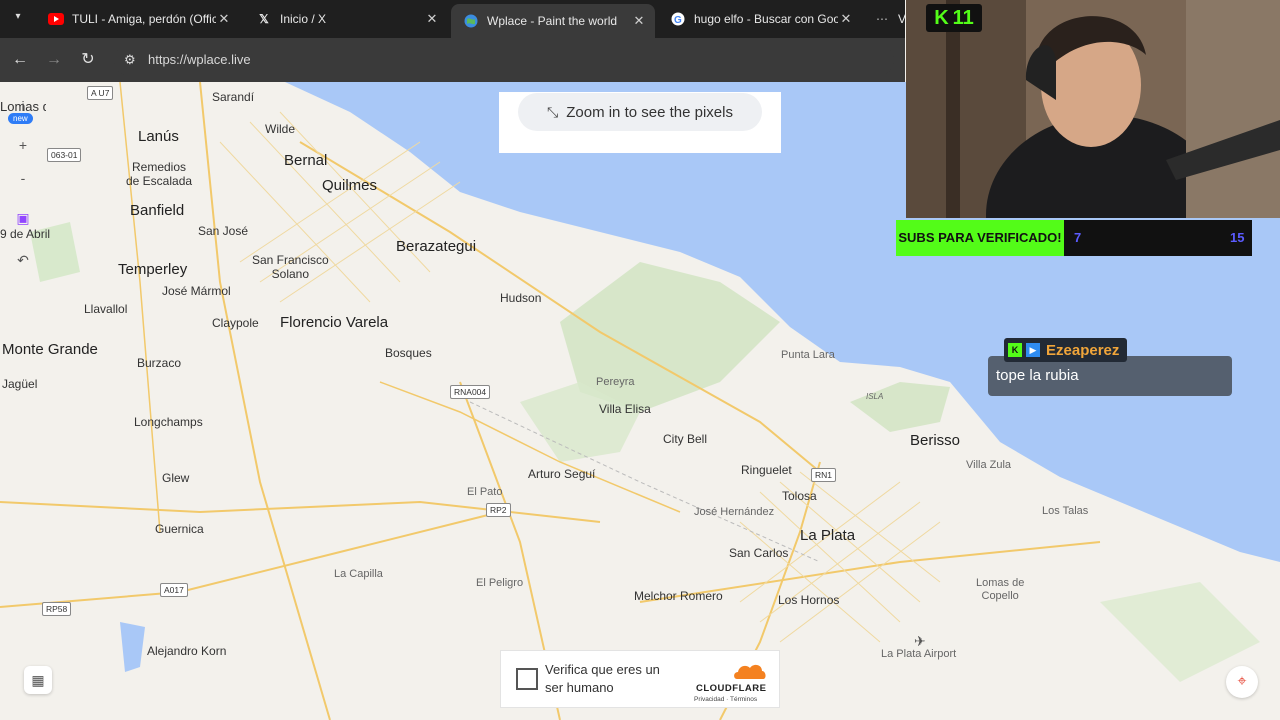 Image resolution: width=1280 pixels, height=720 pixels. What do you see at coordinates (176, 478) in the screenshot?
I see `map-label: Glew` at bounding box center [176, 478].